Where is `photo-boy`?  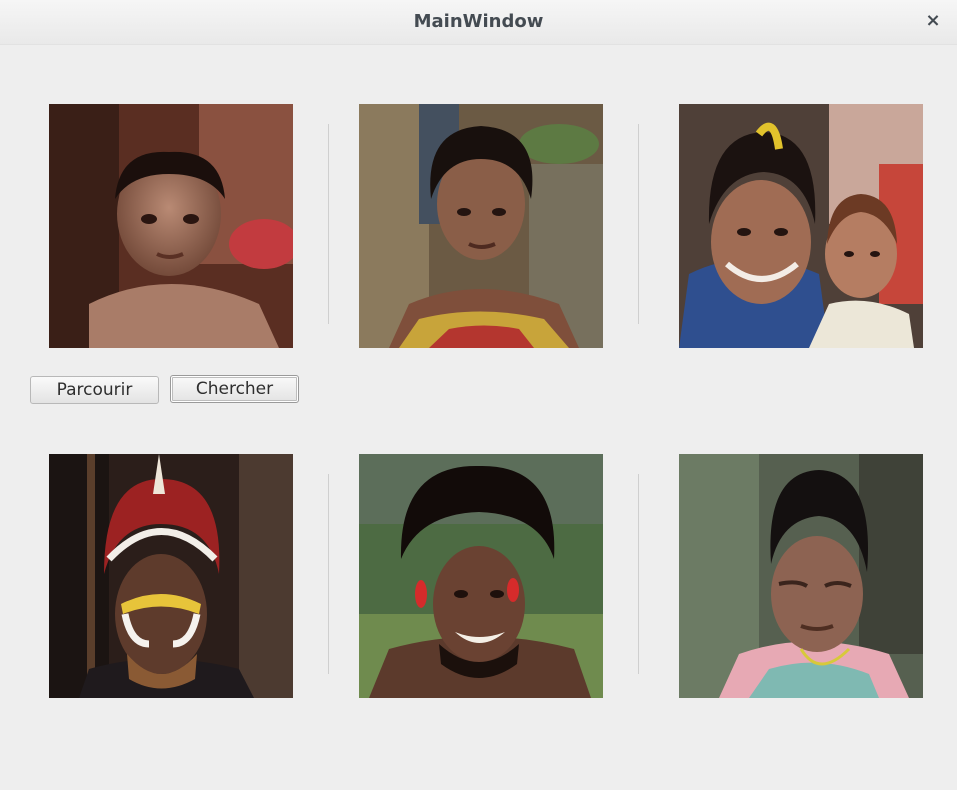 photo-boy is located at coordinates (171, 226).